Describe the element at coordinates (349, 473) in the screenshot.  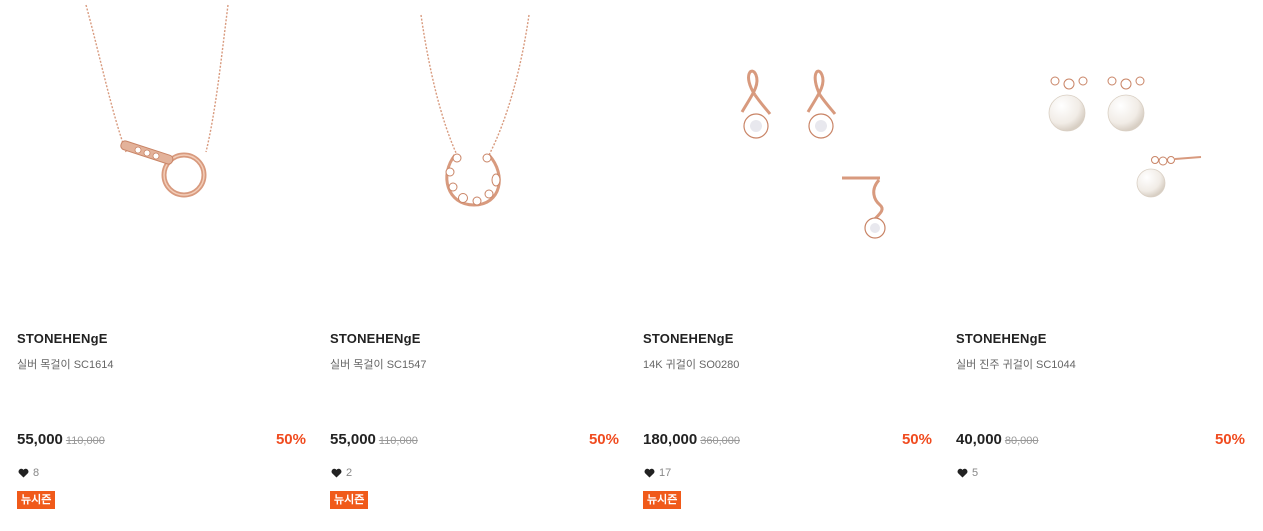
I see `like-count-value: 2` at that location.